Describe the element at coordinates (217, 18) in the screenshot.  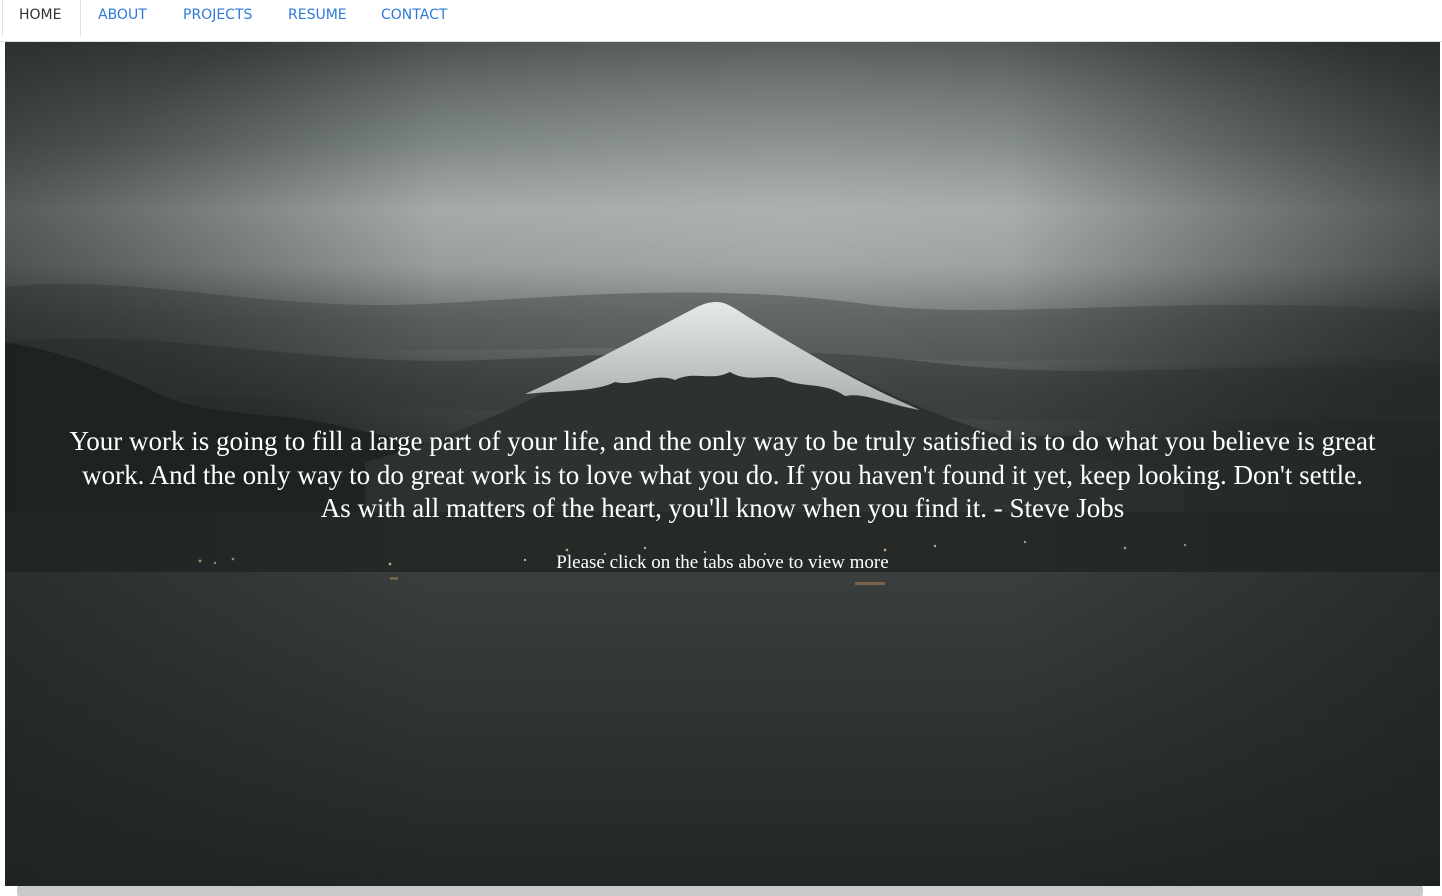
I see `tab-projects: PROJECTS` at that location.